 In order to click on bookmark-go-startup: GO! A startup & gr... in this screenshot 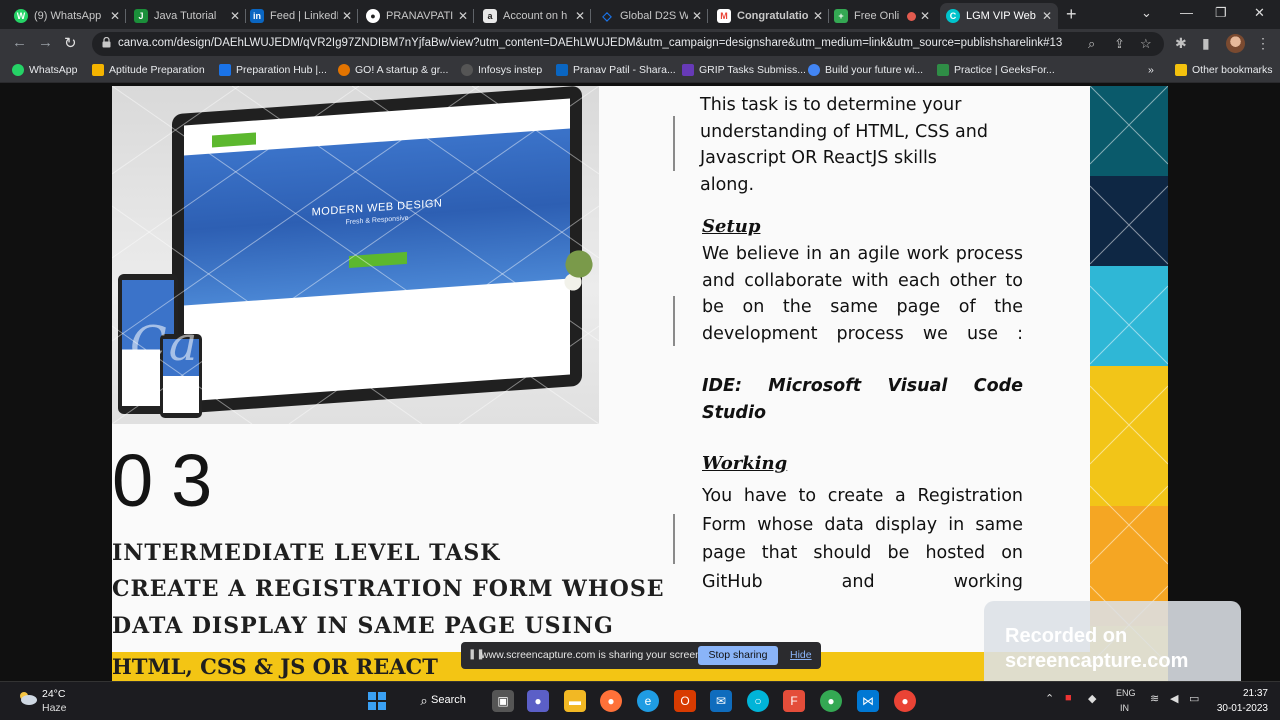, I will do `click(393, 70)`.